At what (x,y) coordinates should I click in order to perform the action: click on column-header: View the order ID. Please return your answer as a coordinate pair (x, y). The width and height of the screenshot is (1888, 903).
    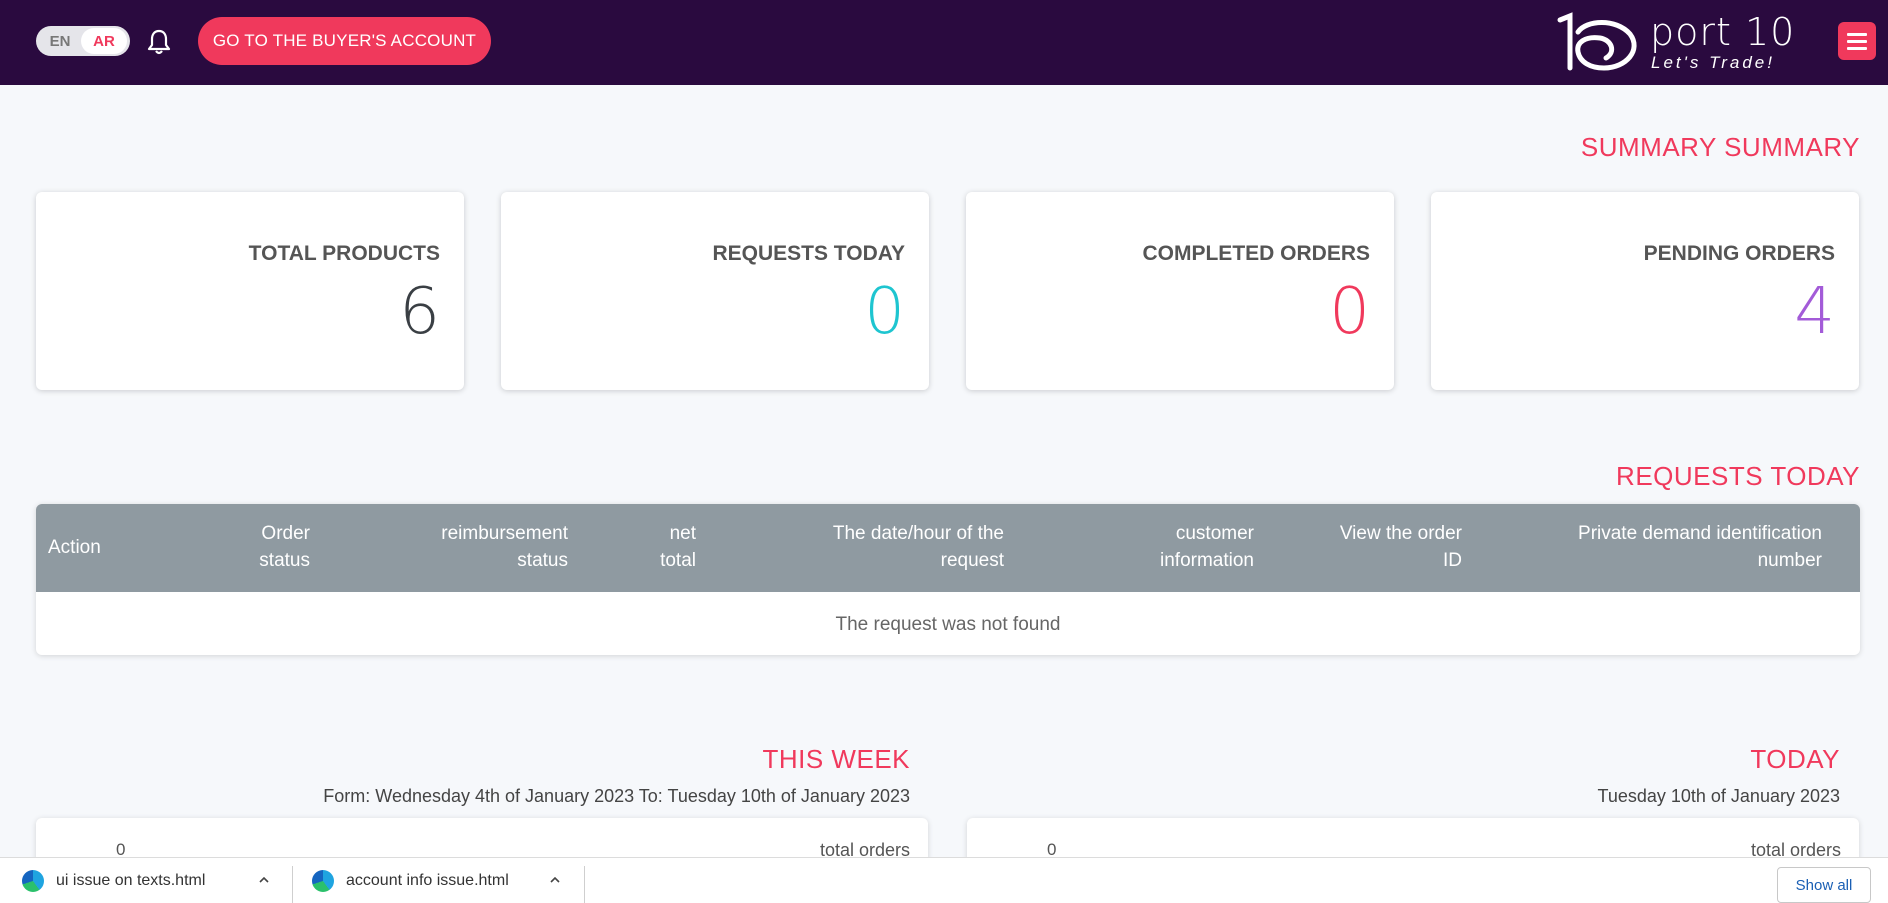
    Looking at the image, I should click on (1400, 547).